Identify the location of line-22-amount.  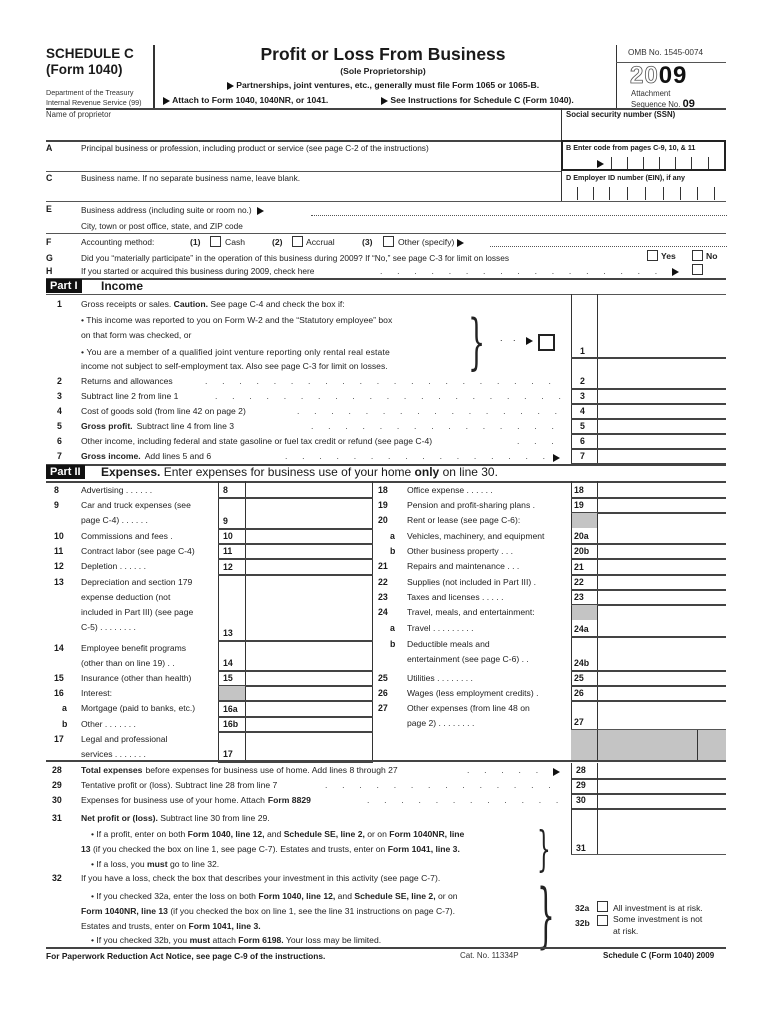
(662, 581).